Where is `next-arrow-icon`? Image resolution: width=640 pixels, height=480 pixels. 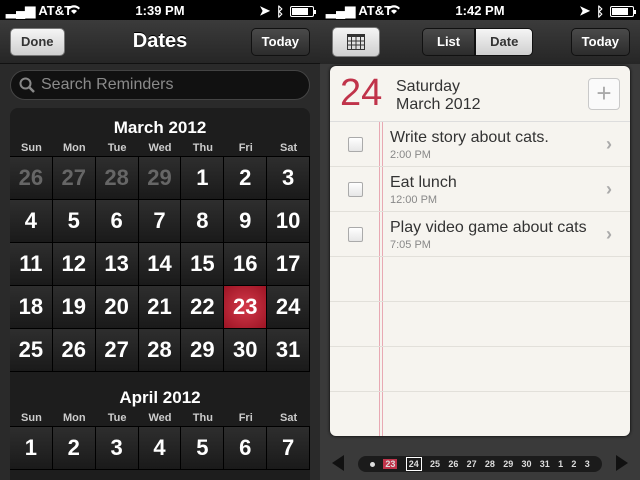 next-arrow-icon is located at coordinates (622, 463).